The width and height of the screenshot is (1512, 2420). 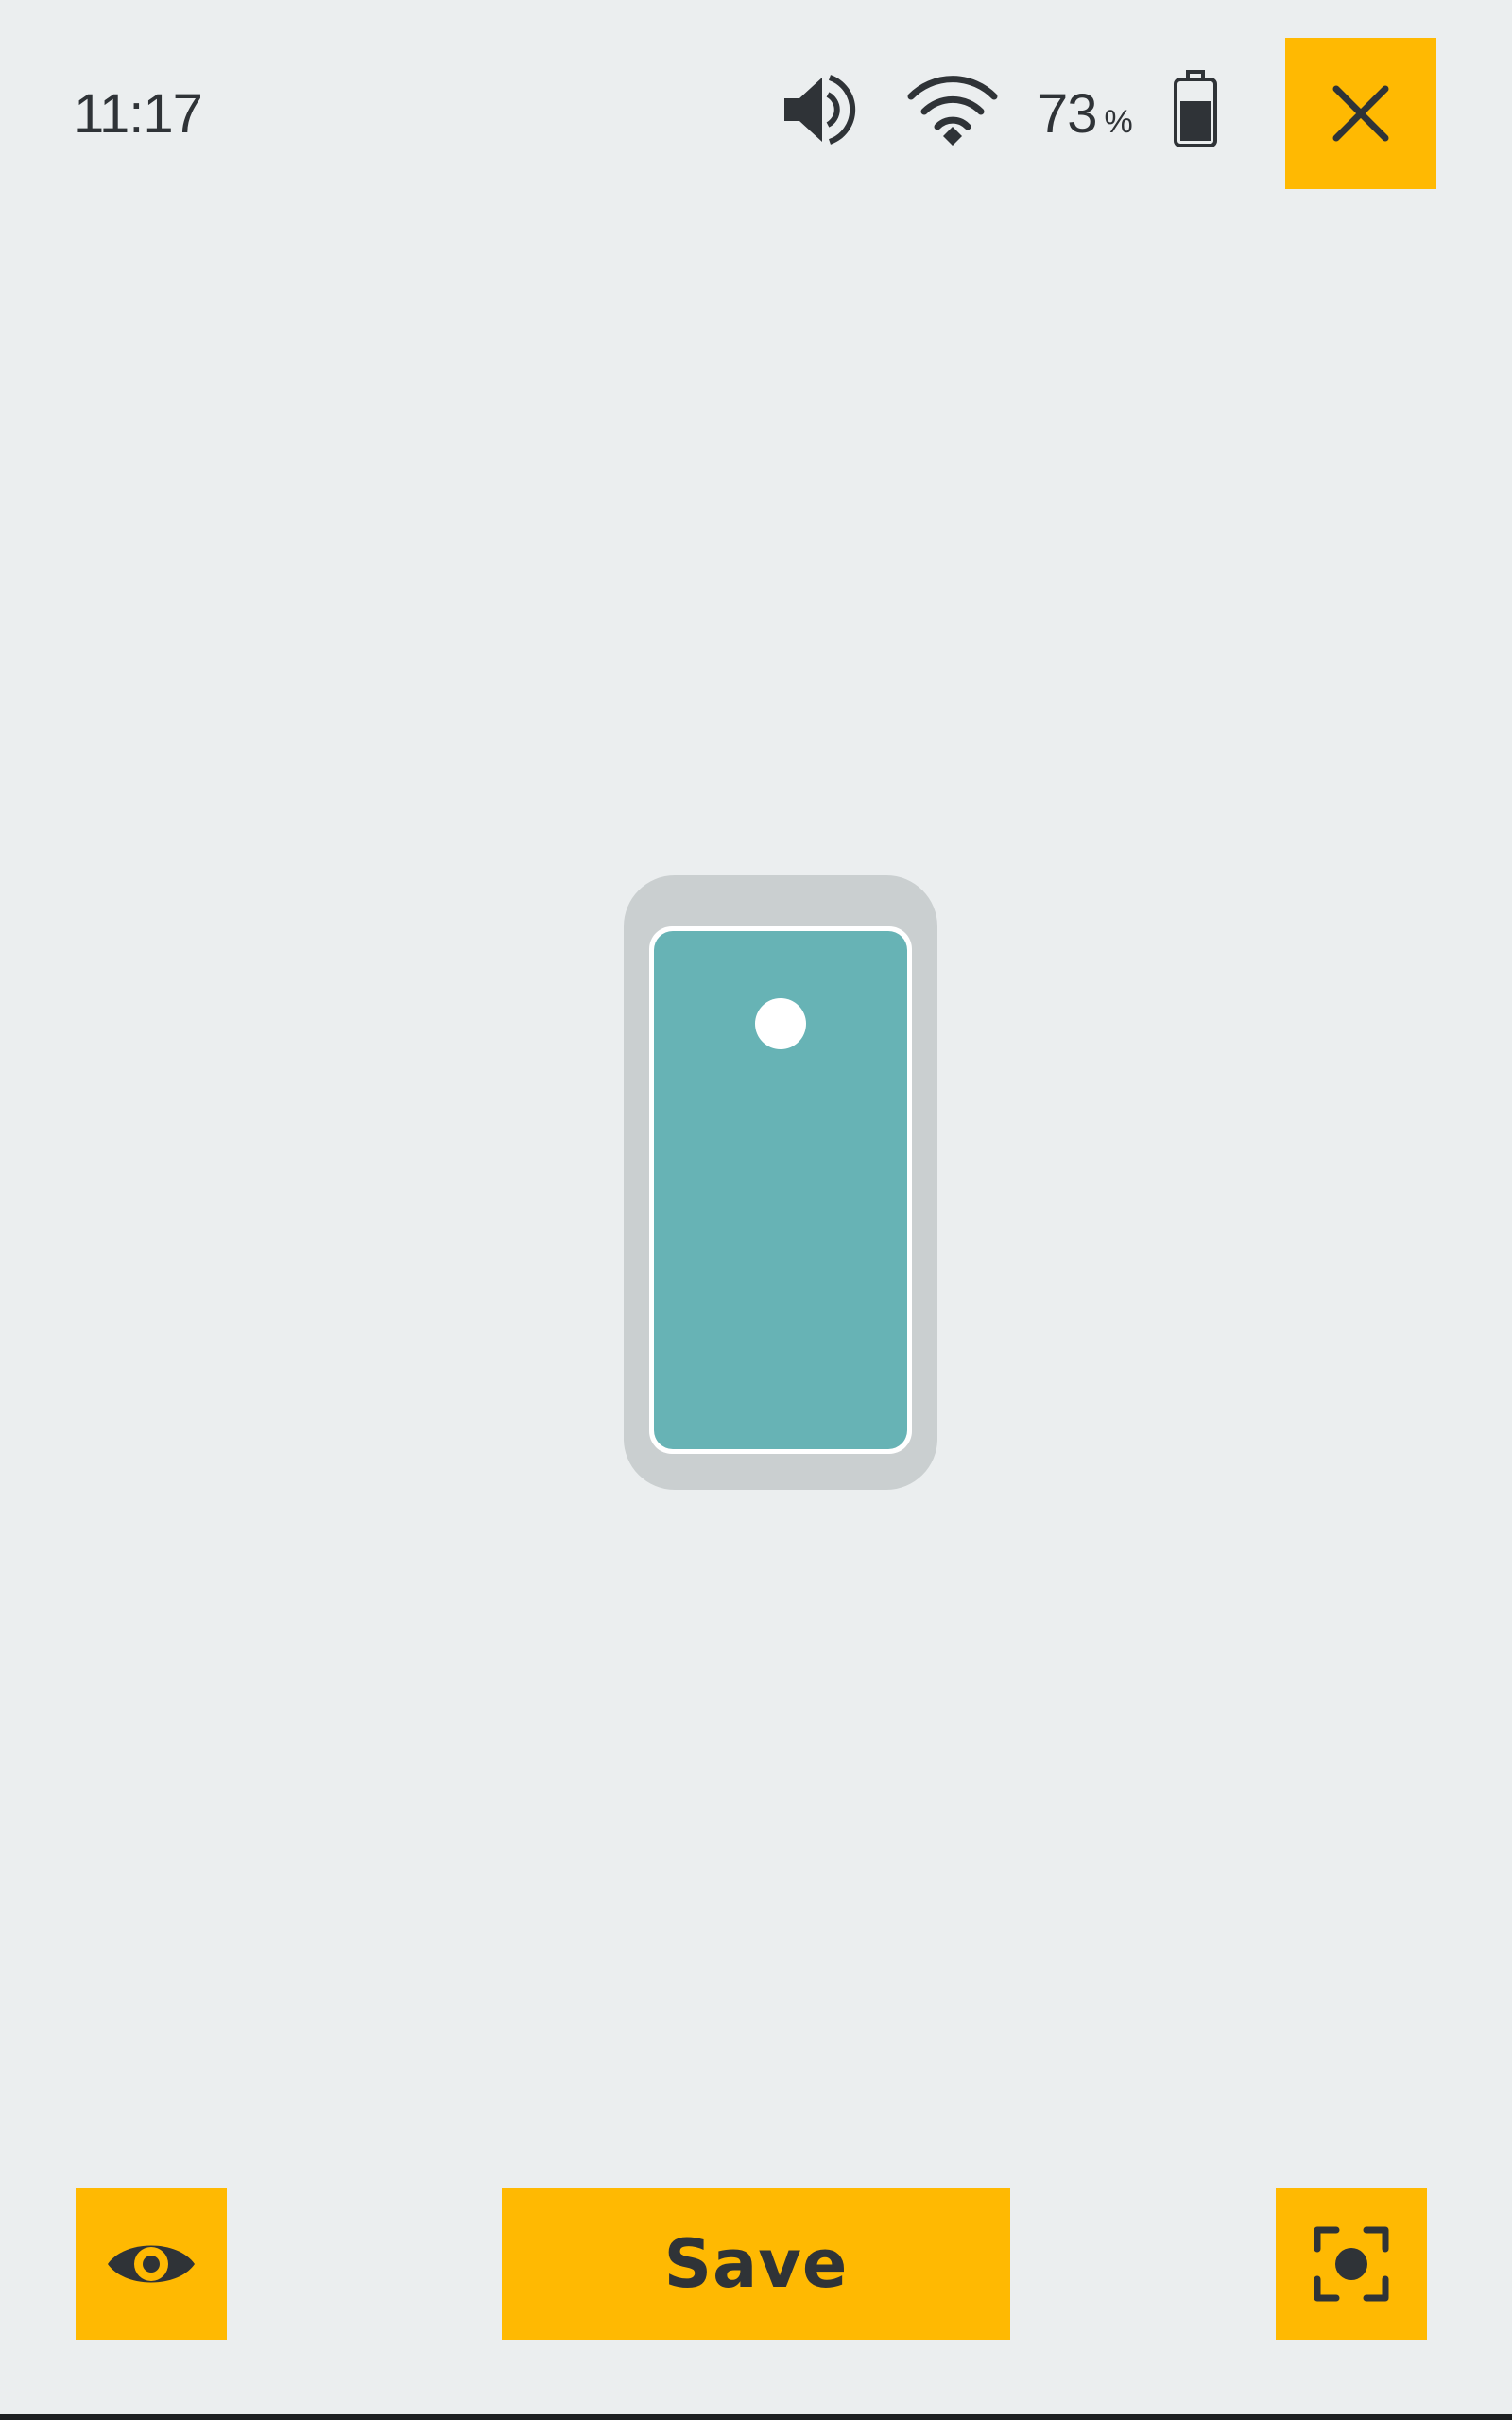 What do you see at coordinates (780, 1182) in the screenshot?
I see `phone-illustration` at bounding box center [780, 1182].